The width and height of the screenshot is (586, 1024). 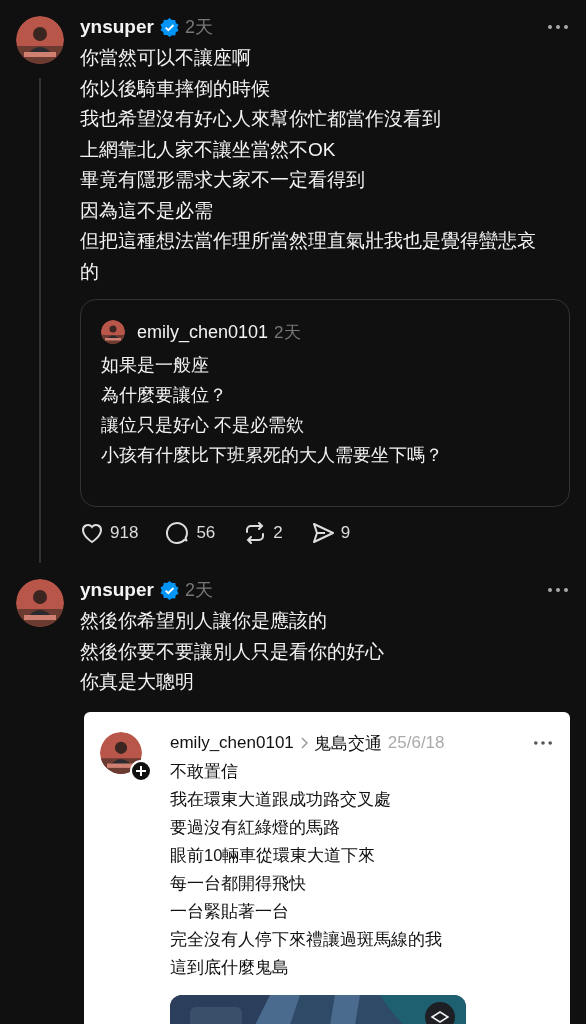 What do you see at coordinates (155, 365) in the screenshot?
I see `quoted-text: 如果是一般座` at bounding box center [155, 365].